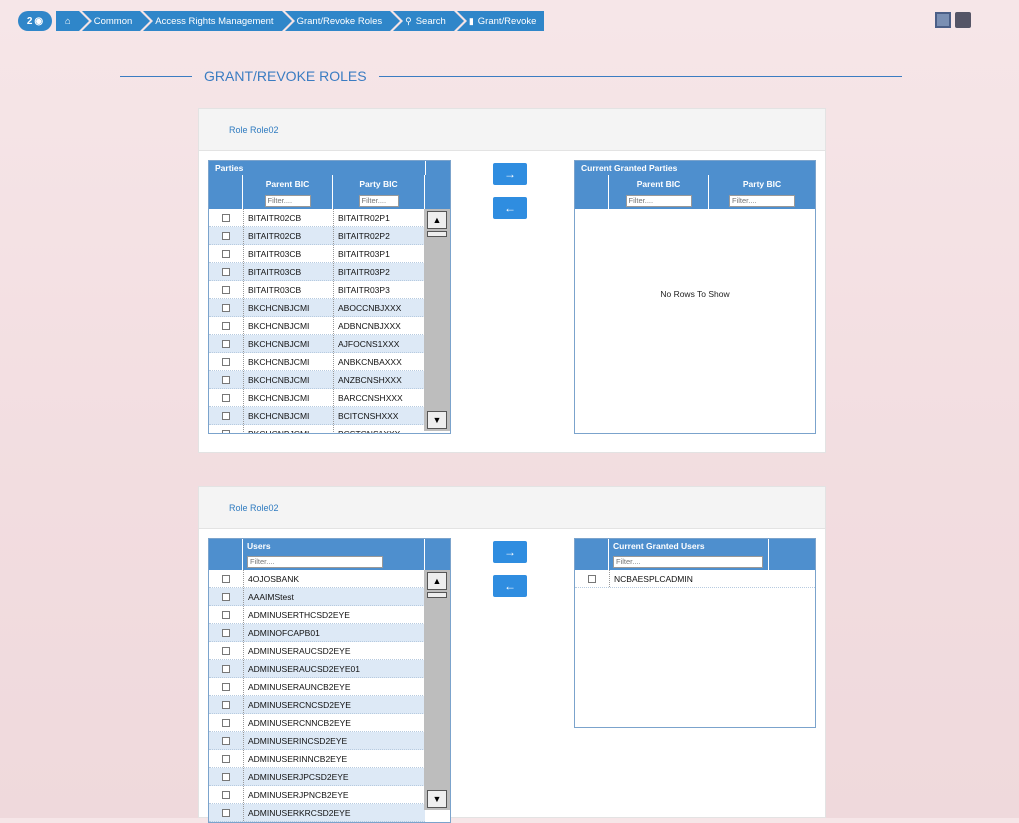 The height and width of the screenshot is (823, 1019). I want to click on print-icon, so click(963, 20).